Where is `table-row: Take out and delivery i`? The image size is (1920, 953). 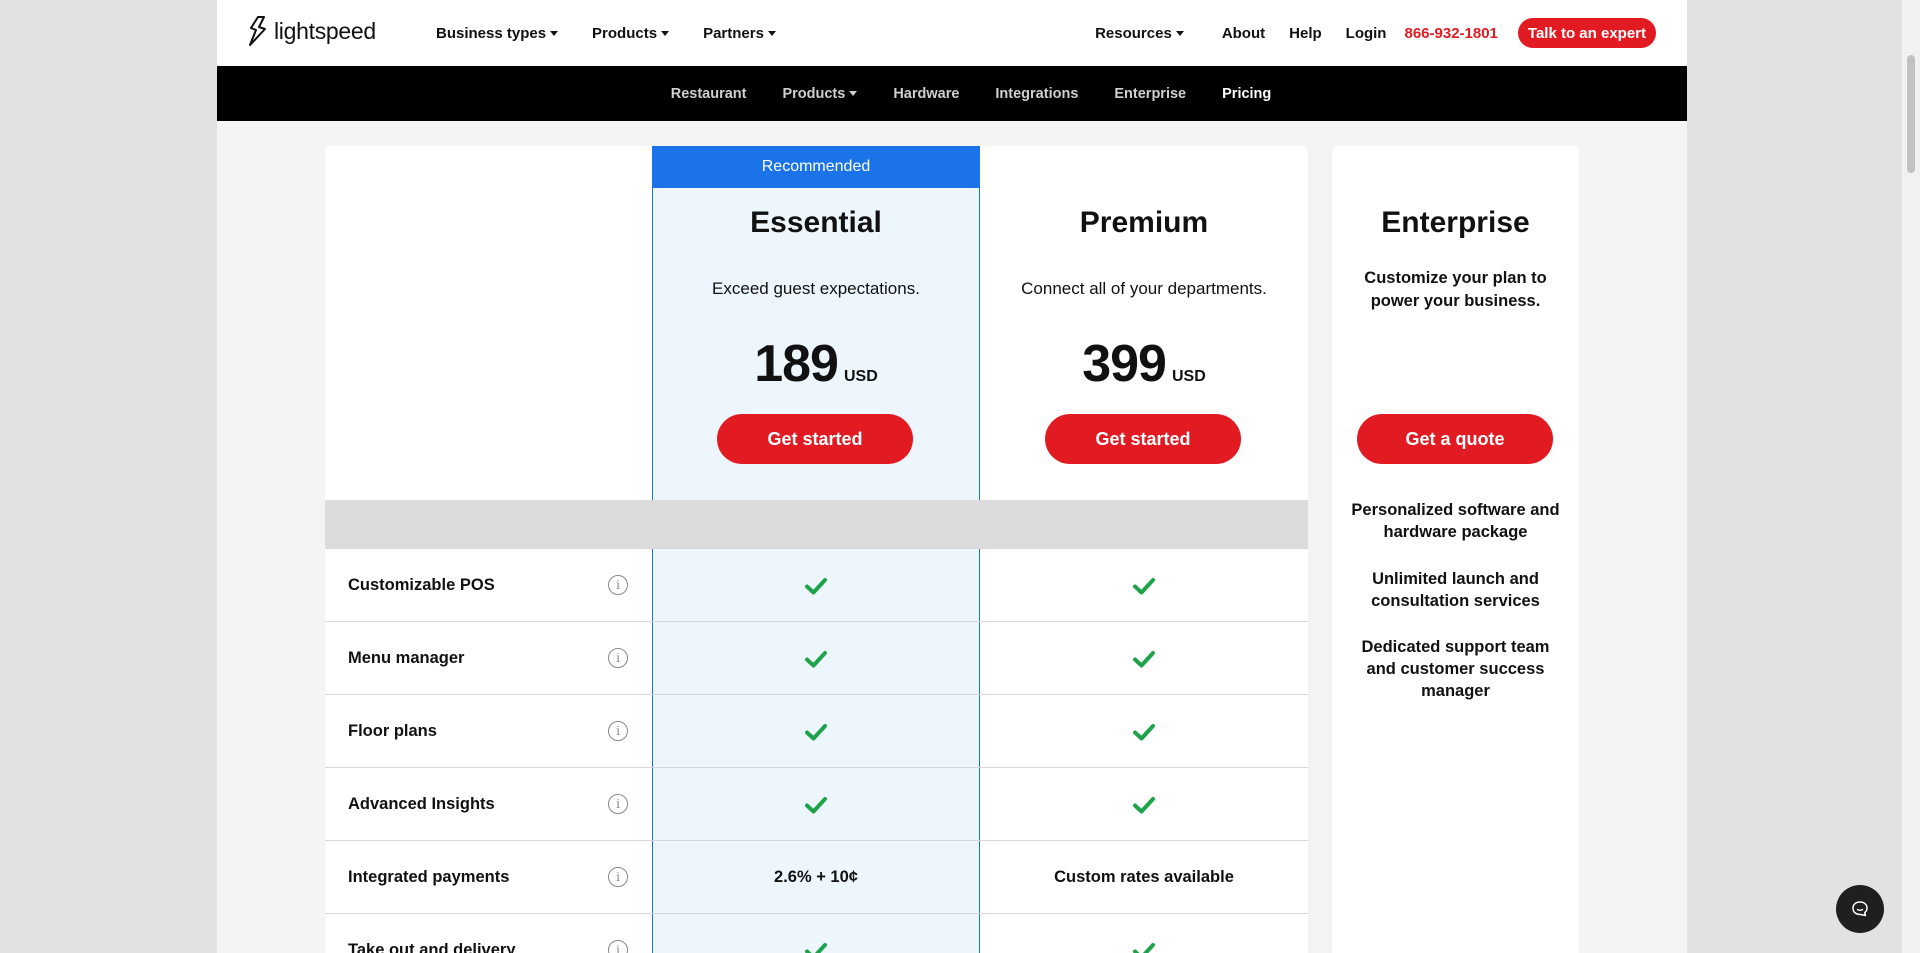 table-row: Take out and delivery i is located at coordinates (816, 933).